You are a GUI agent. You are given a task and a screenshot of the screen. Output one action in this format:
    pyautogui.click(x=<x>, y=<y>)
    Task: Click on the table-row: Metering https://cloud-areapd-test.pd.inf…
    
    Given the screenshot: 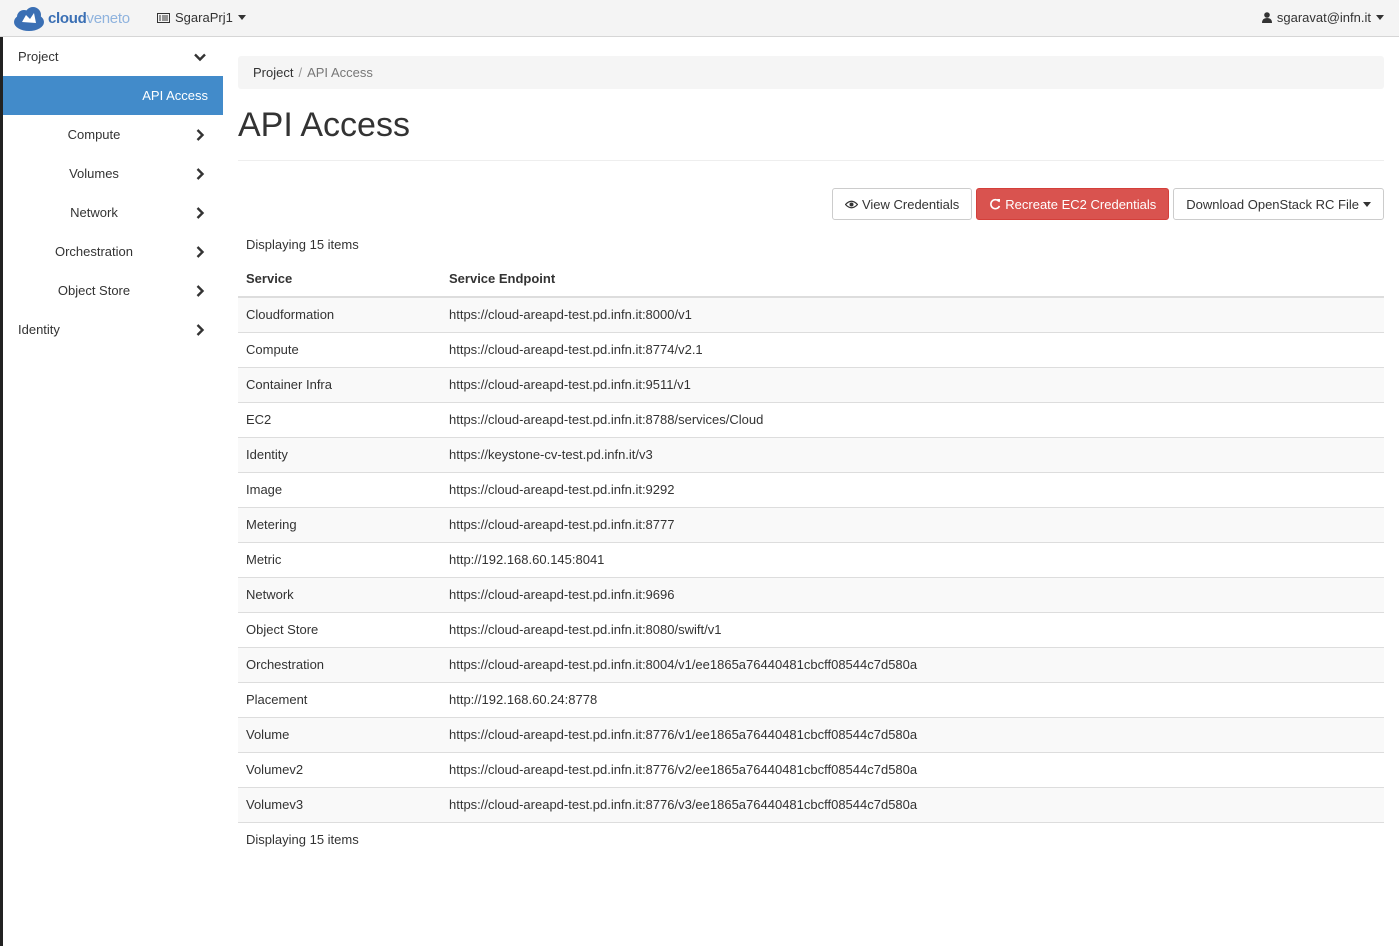 What is the action you would take?
    pyautogui.click(x=811, y=524)
    